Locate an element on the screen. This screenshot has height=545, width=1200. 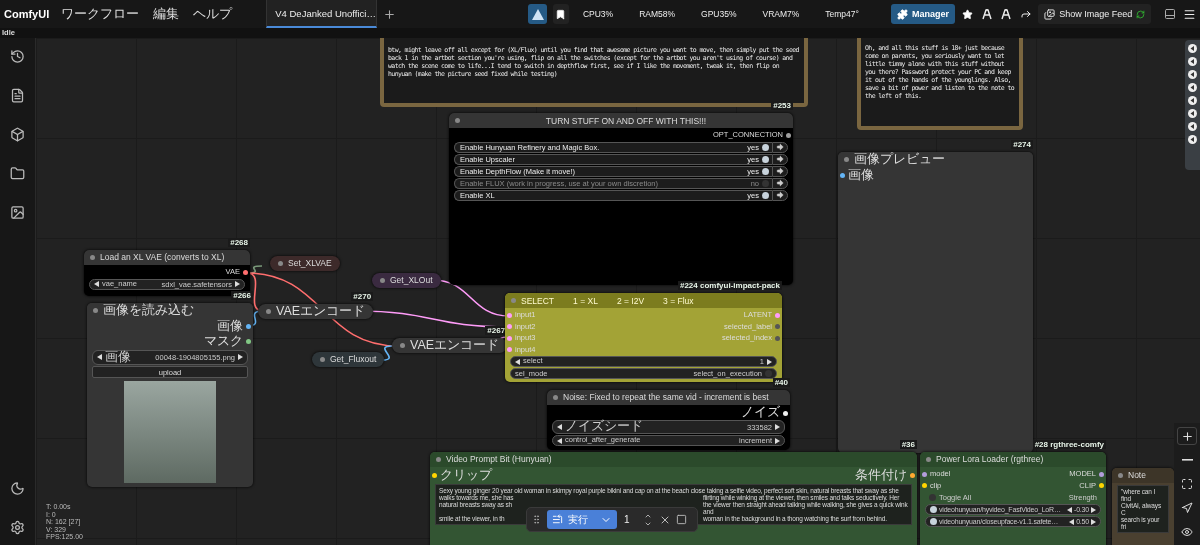
logo-button is located at coordinates (537, 14).